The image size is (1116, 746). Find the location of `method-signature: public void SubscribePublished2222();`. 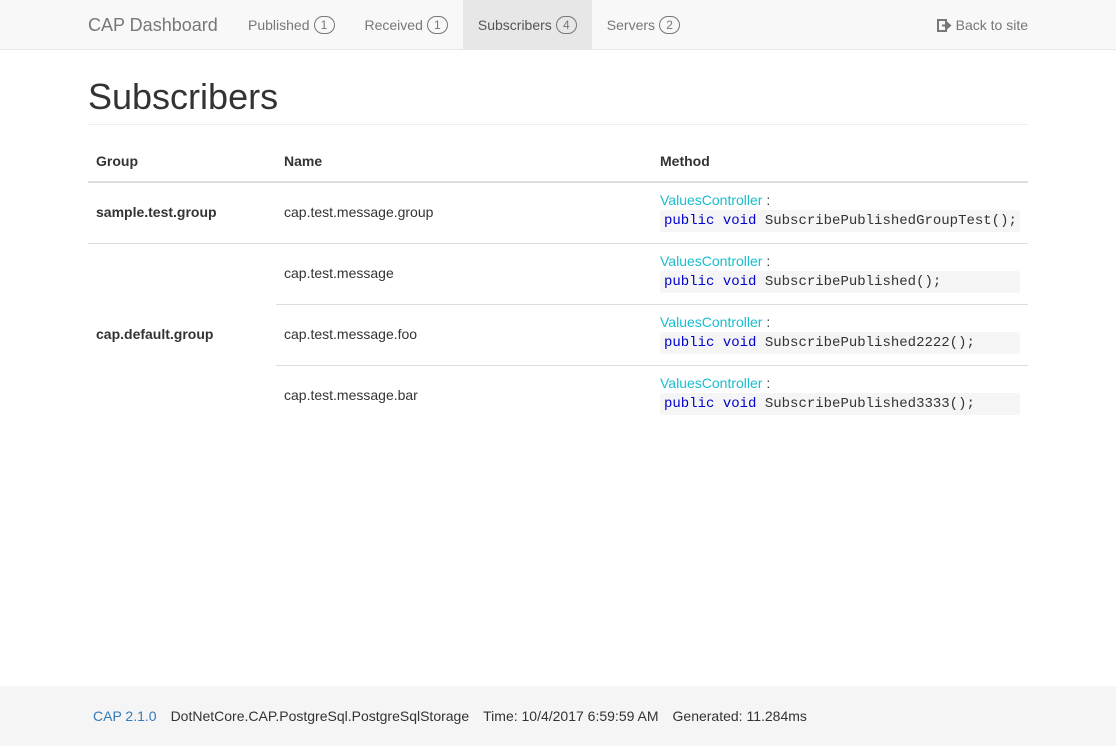

method-signature: public void SubscribePublished2222(); is located at coordinates (840, 343).